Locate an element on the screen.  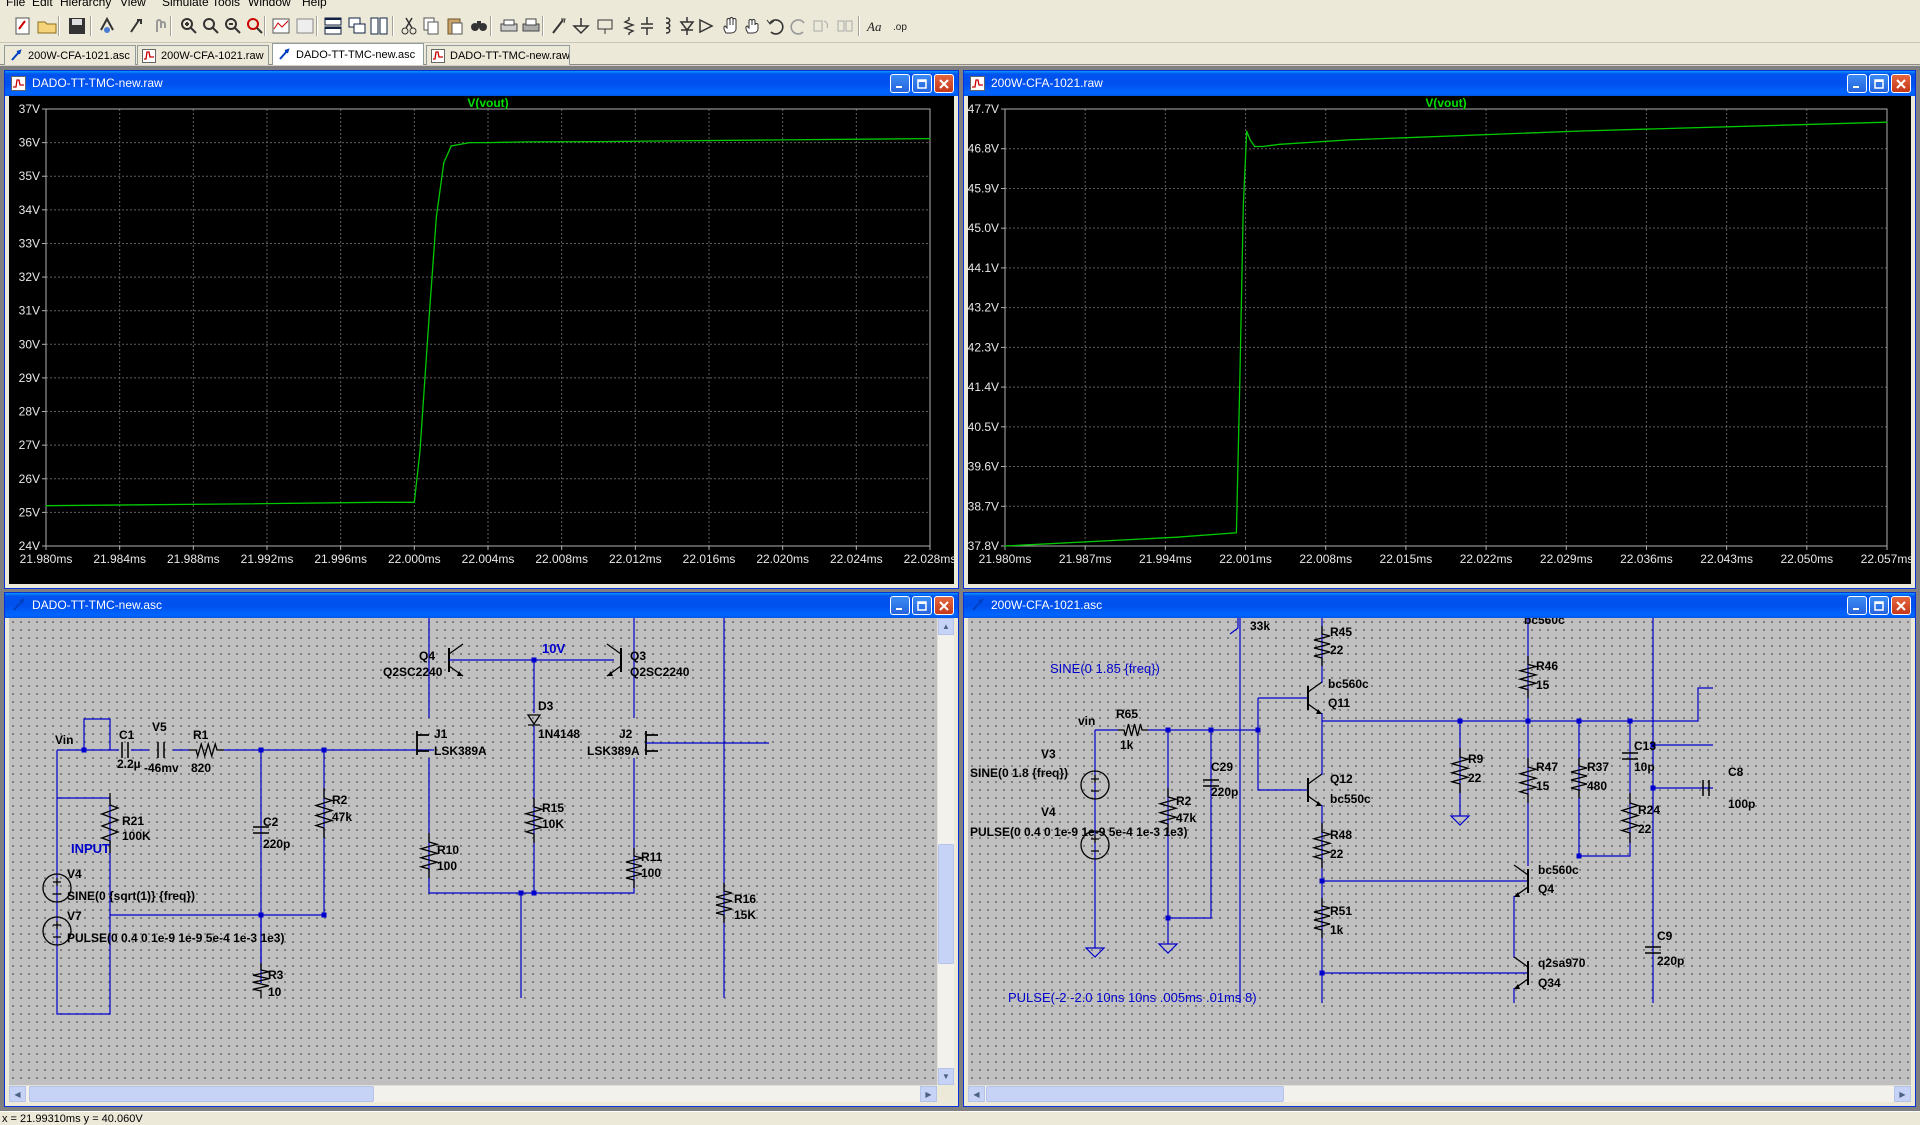
diode-icon is located at coordinates (687, 26).